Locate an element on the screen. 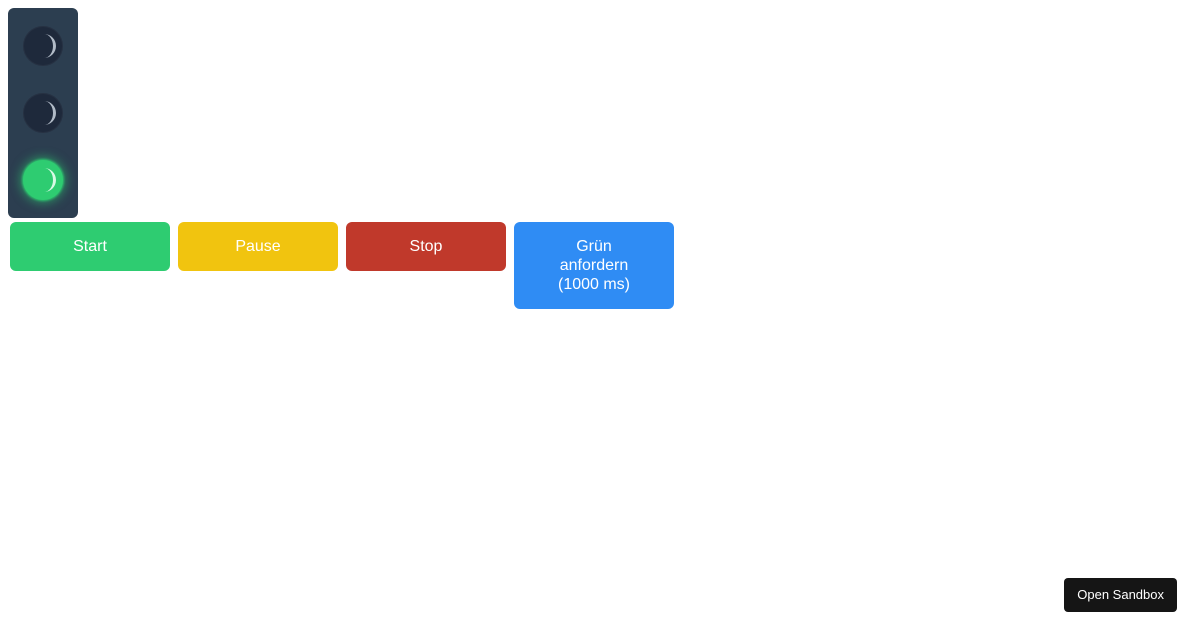 The width and height of the screenshot is (1200, 630). traffic-light is located at coordinates (43, 113).